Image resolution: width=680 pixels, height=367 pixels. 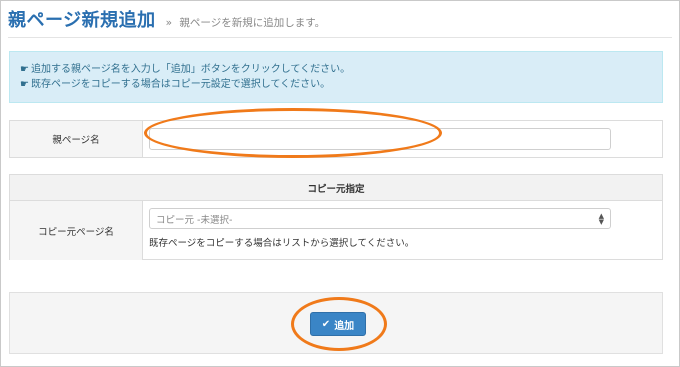 I want to click on add-button: ✔ 追加, so click(x=338, y=324).